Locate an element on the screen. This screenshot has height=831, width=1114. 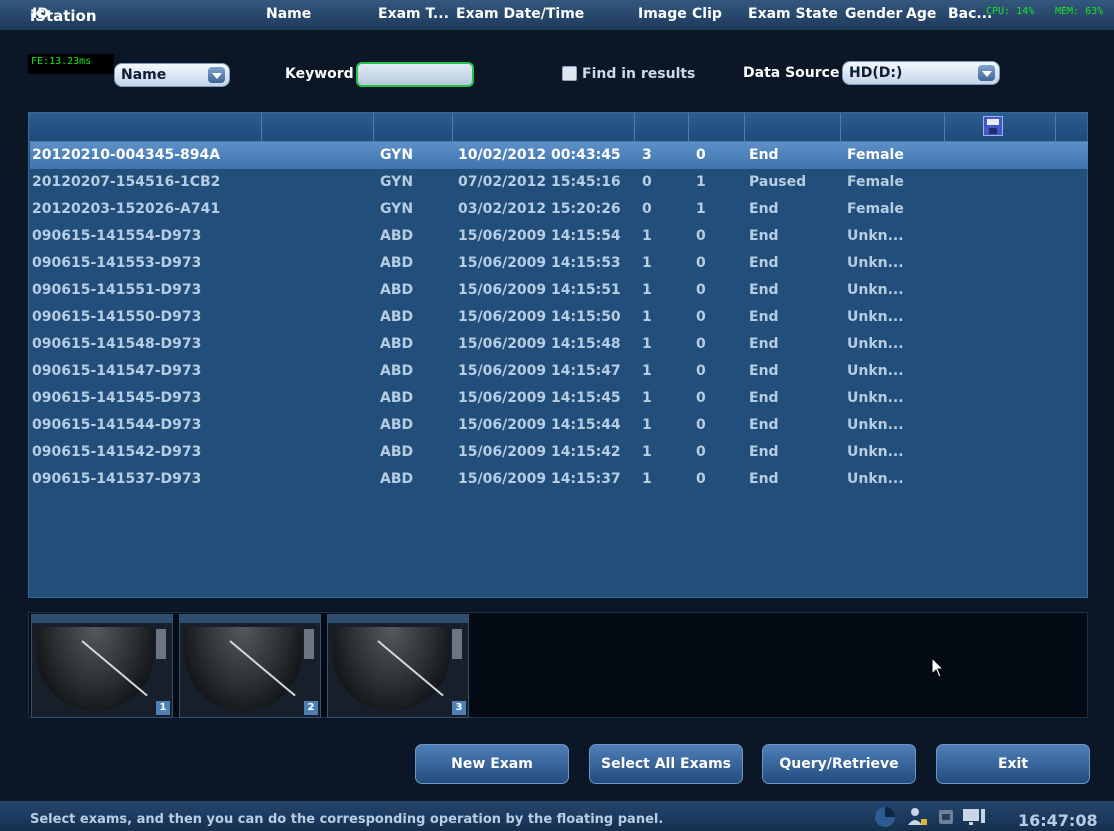
cell-exam-datetime: 03/02/2012 15:20:26 is located at coordinates (539, 209).